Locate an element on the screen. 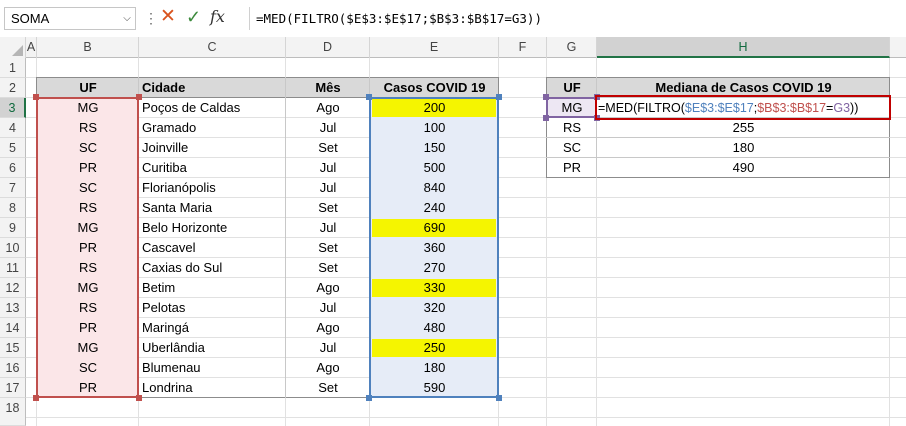 The width and height of the screenshot is (906, 426). column-header-c: C is located at coordinates (212, 47).